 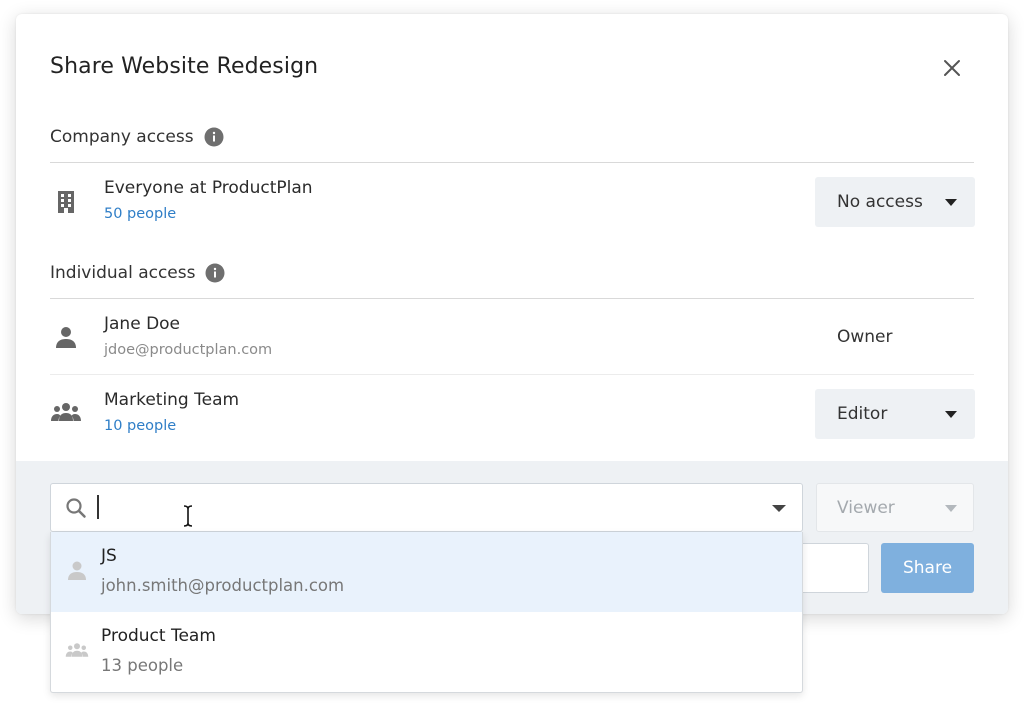 I want to click on company-permission-select: No access, so click(x=895, y=202).